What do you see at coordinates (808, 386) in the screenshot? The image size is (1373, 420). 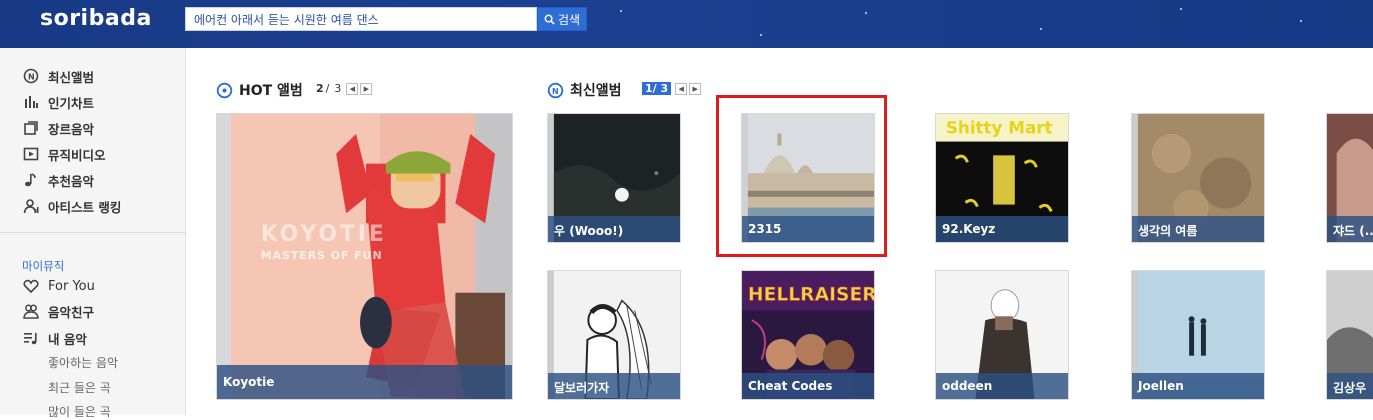 I see `album-caption: Cheat Codes` at bounding box center [808, 386].